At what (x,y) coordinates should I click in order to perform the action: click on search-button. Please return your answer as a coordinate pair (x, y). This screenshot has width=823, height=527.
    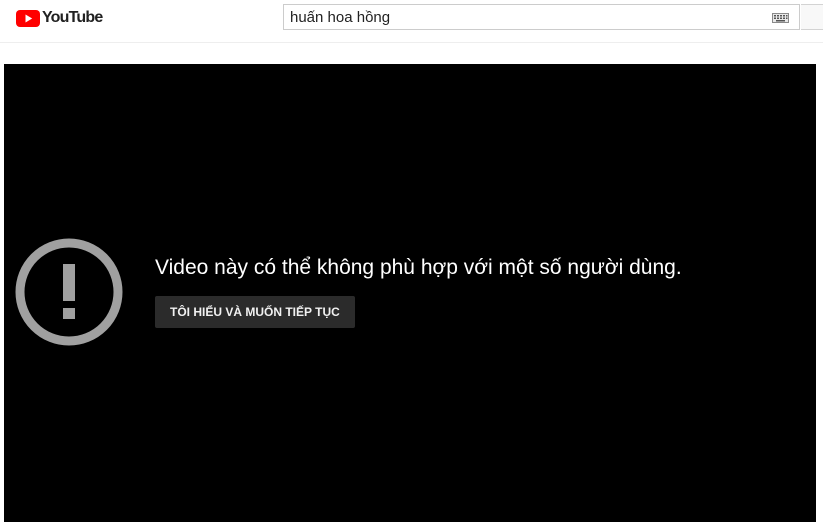
    Looking at the image, I should click on (812, 17).